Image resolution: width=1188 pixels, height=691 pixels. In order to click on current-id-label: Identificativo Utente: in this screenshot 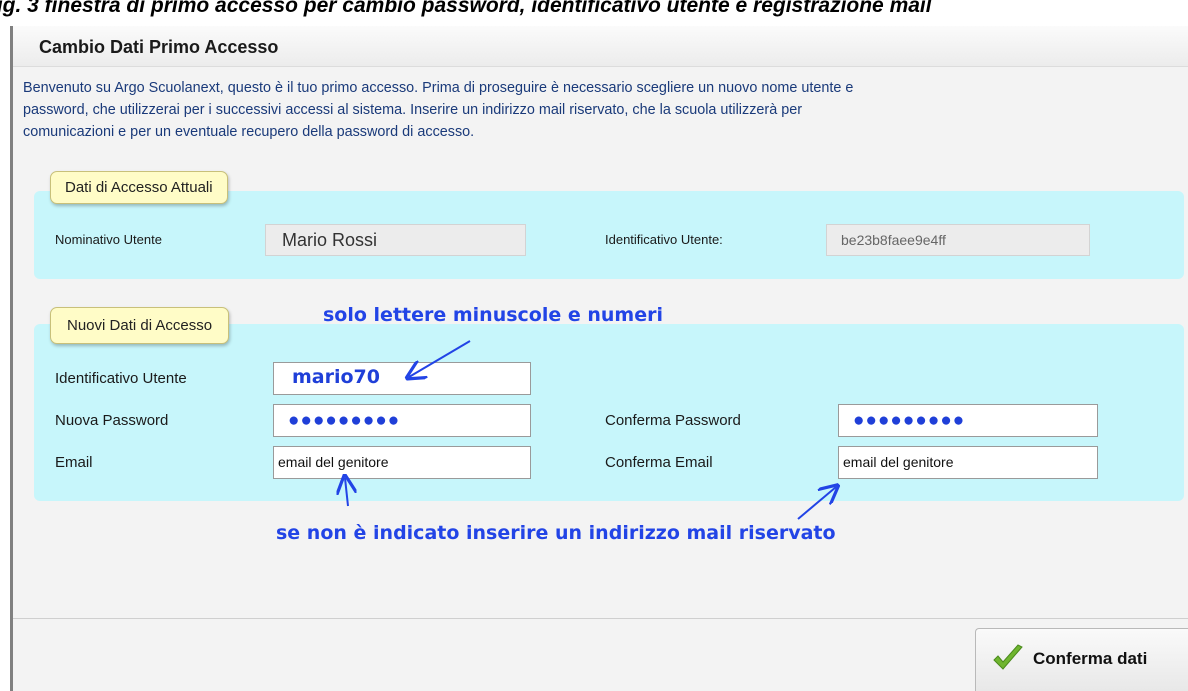, I will do `click(664, 239)`.